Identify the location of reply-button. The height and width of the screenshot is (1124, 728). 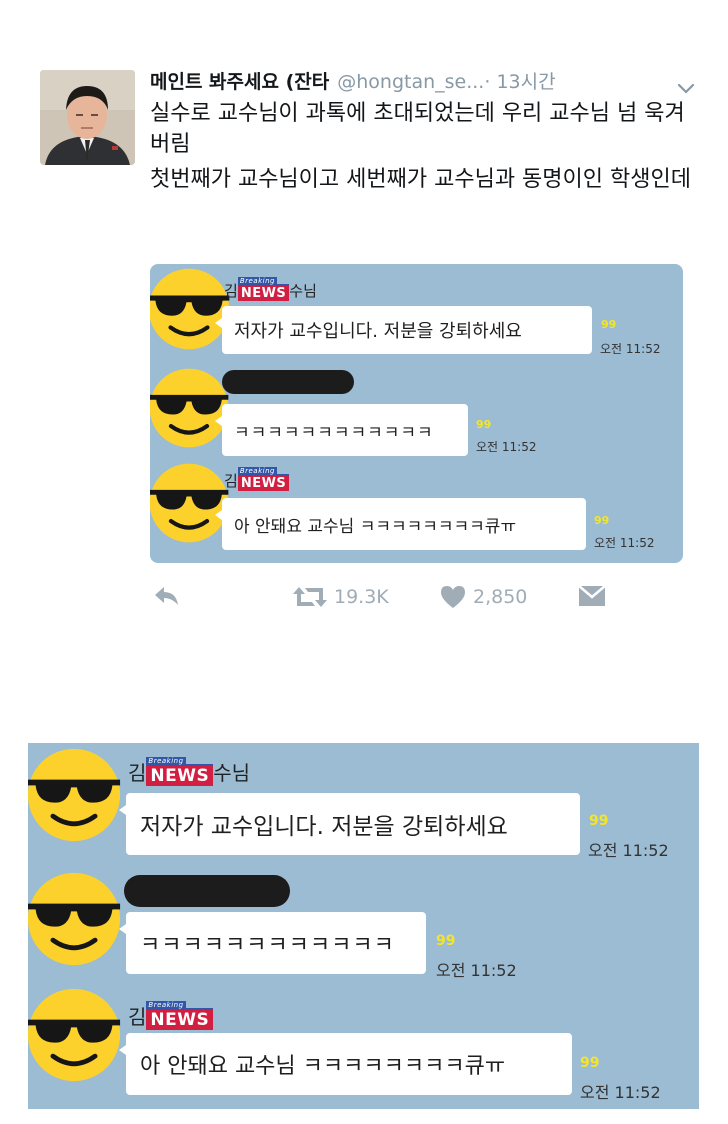
(166, 596).